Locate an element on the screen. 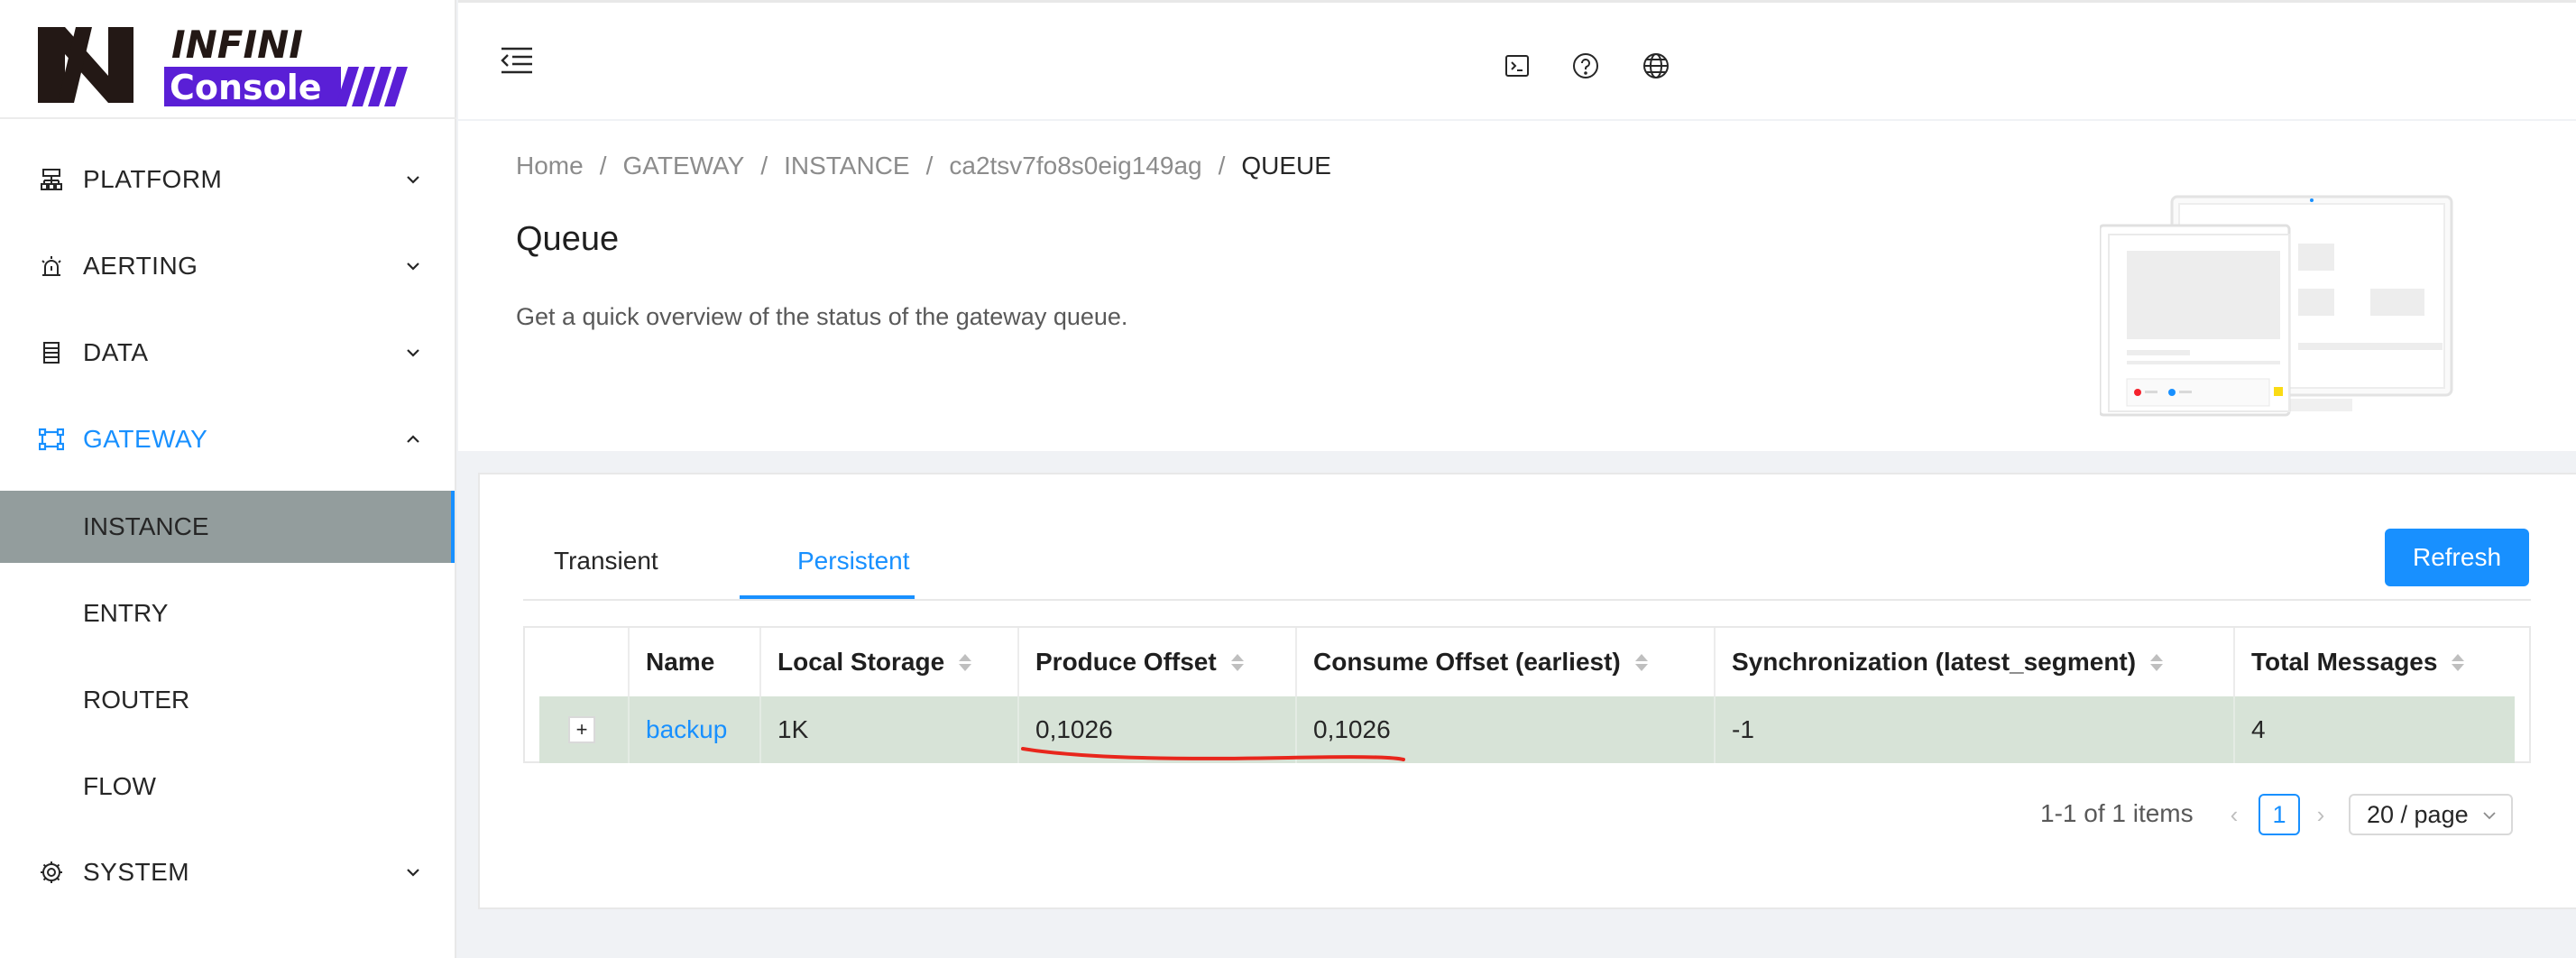 The height and width of the screenshot is (958, 2576). page-title: Queue is located at coordinates (568, 239).